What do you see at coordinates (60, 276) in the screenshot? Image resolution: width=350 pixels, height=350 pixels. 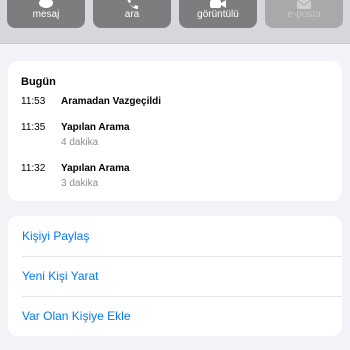 I see `create-new-contact-label: Yeni Kişi Yarat` at bounding box center [60, 276].